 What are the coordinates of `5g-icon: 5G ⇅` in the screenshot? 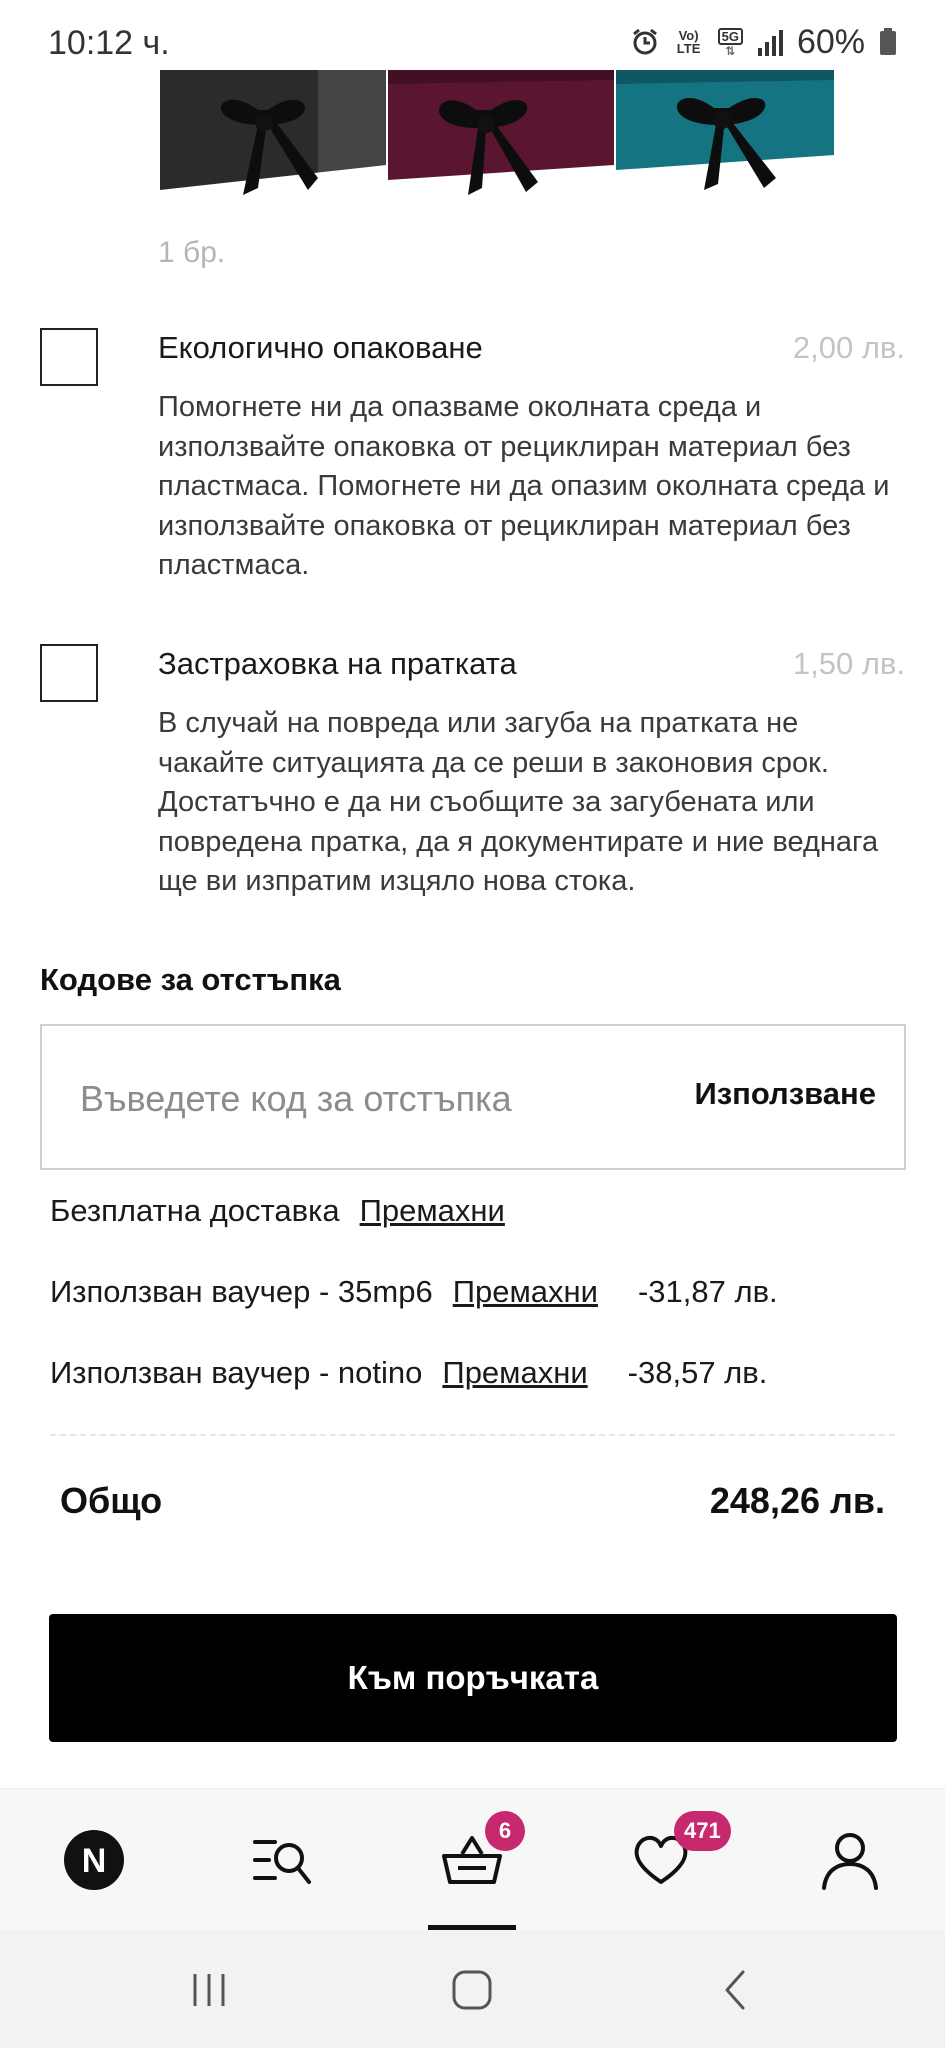 It's located at (730, 42).